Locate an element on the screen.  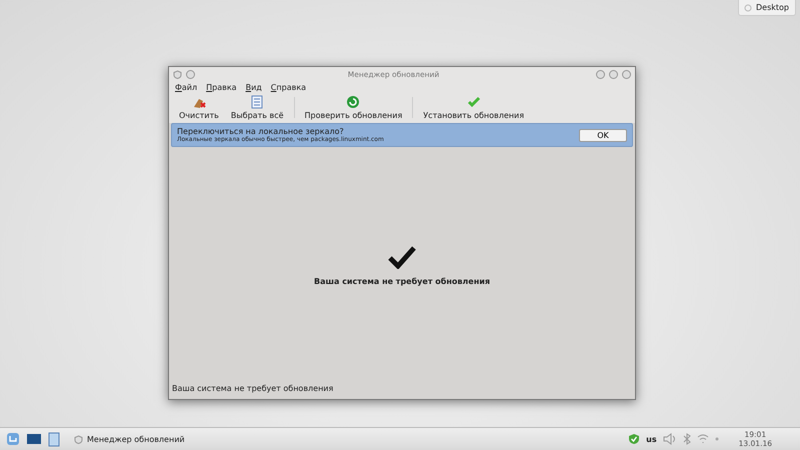
menu-item: Вид is located at coordinates (254, 87).